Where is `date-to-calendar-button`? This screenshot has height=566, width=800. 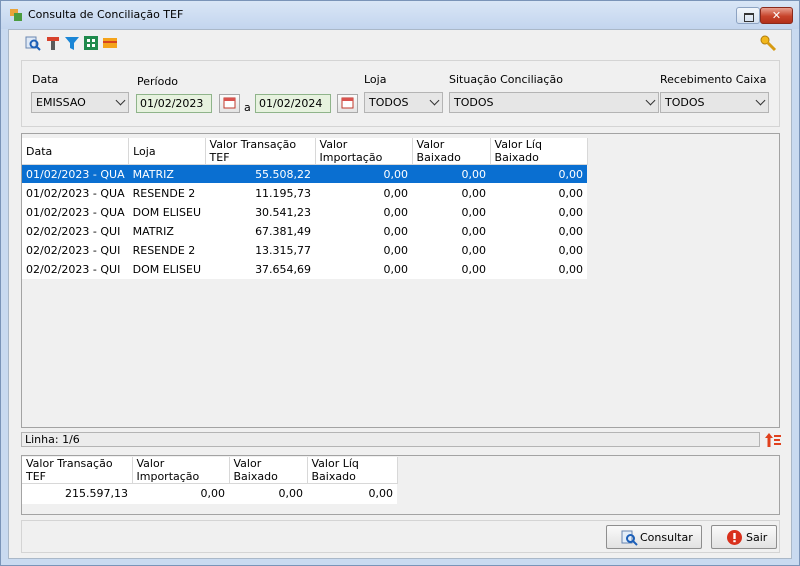 date-to-calendar-button is located at coordinates (347, 103).